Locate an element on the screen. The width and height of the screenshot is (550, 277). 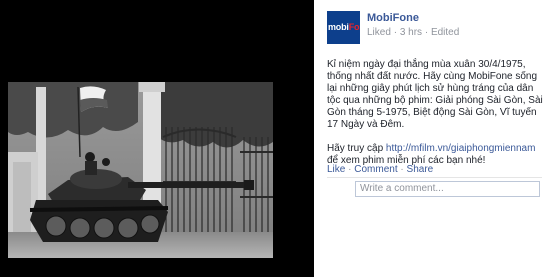
page-name-link: MobiFone is located at coordinates (393, 18).